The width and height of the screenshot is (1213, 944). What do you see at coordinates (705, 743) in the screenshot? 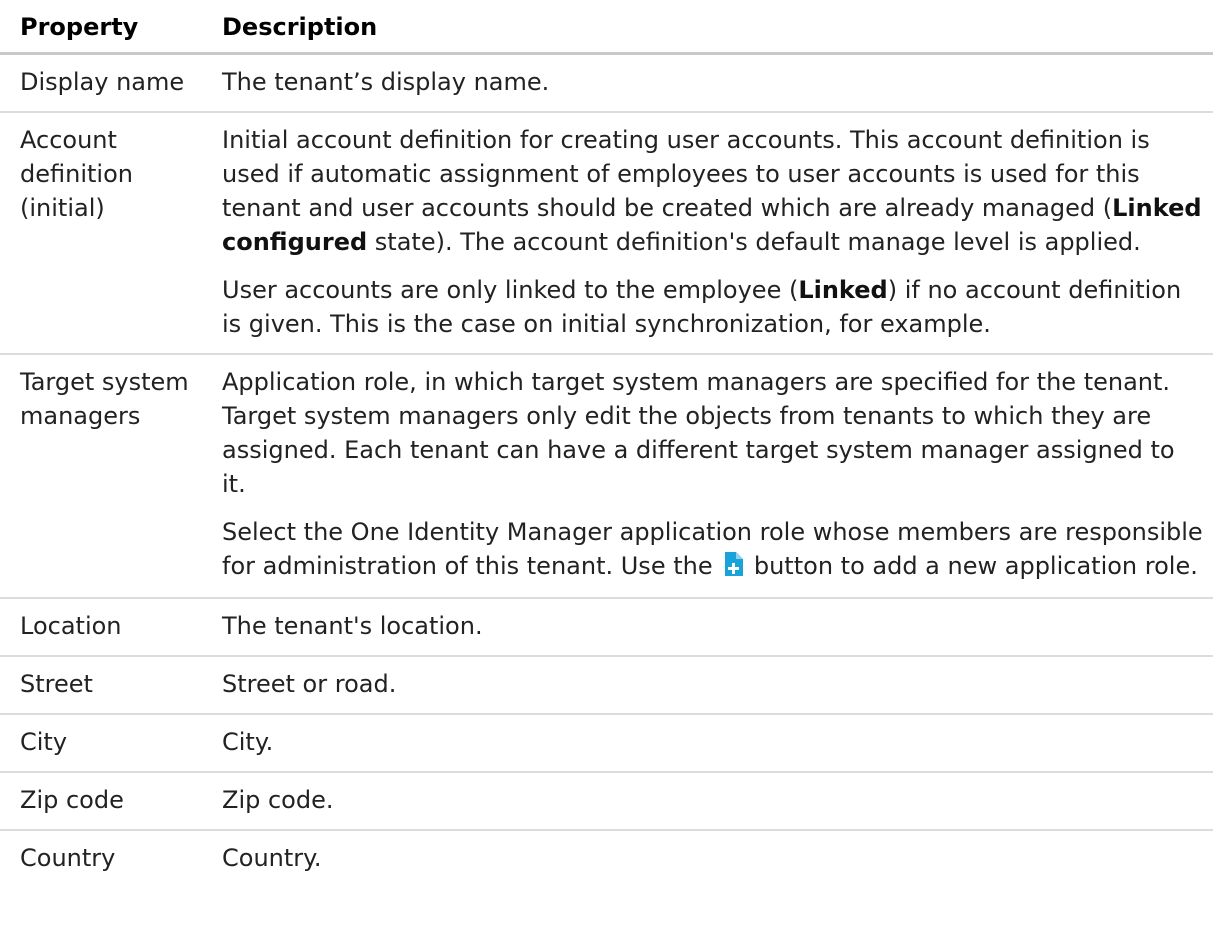
I see `description-cell: City.` at bounding box center [705, 743].